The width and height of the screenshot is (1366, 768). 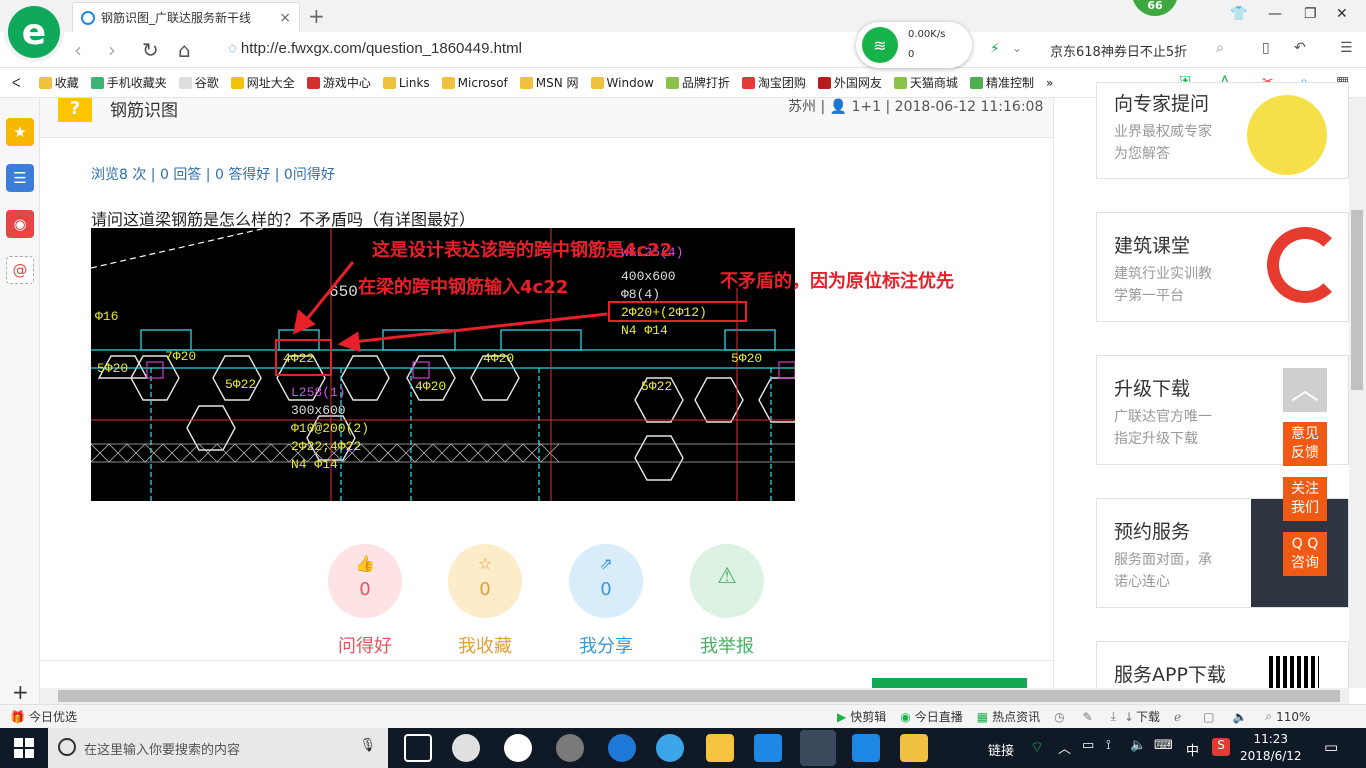 I want to click on browser-logo: e, so click(x=34, y=32).